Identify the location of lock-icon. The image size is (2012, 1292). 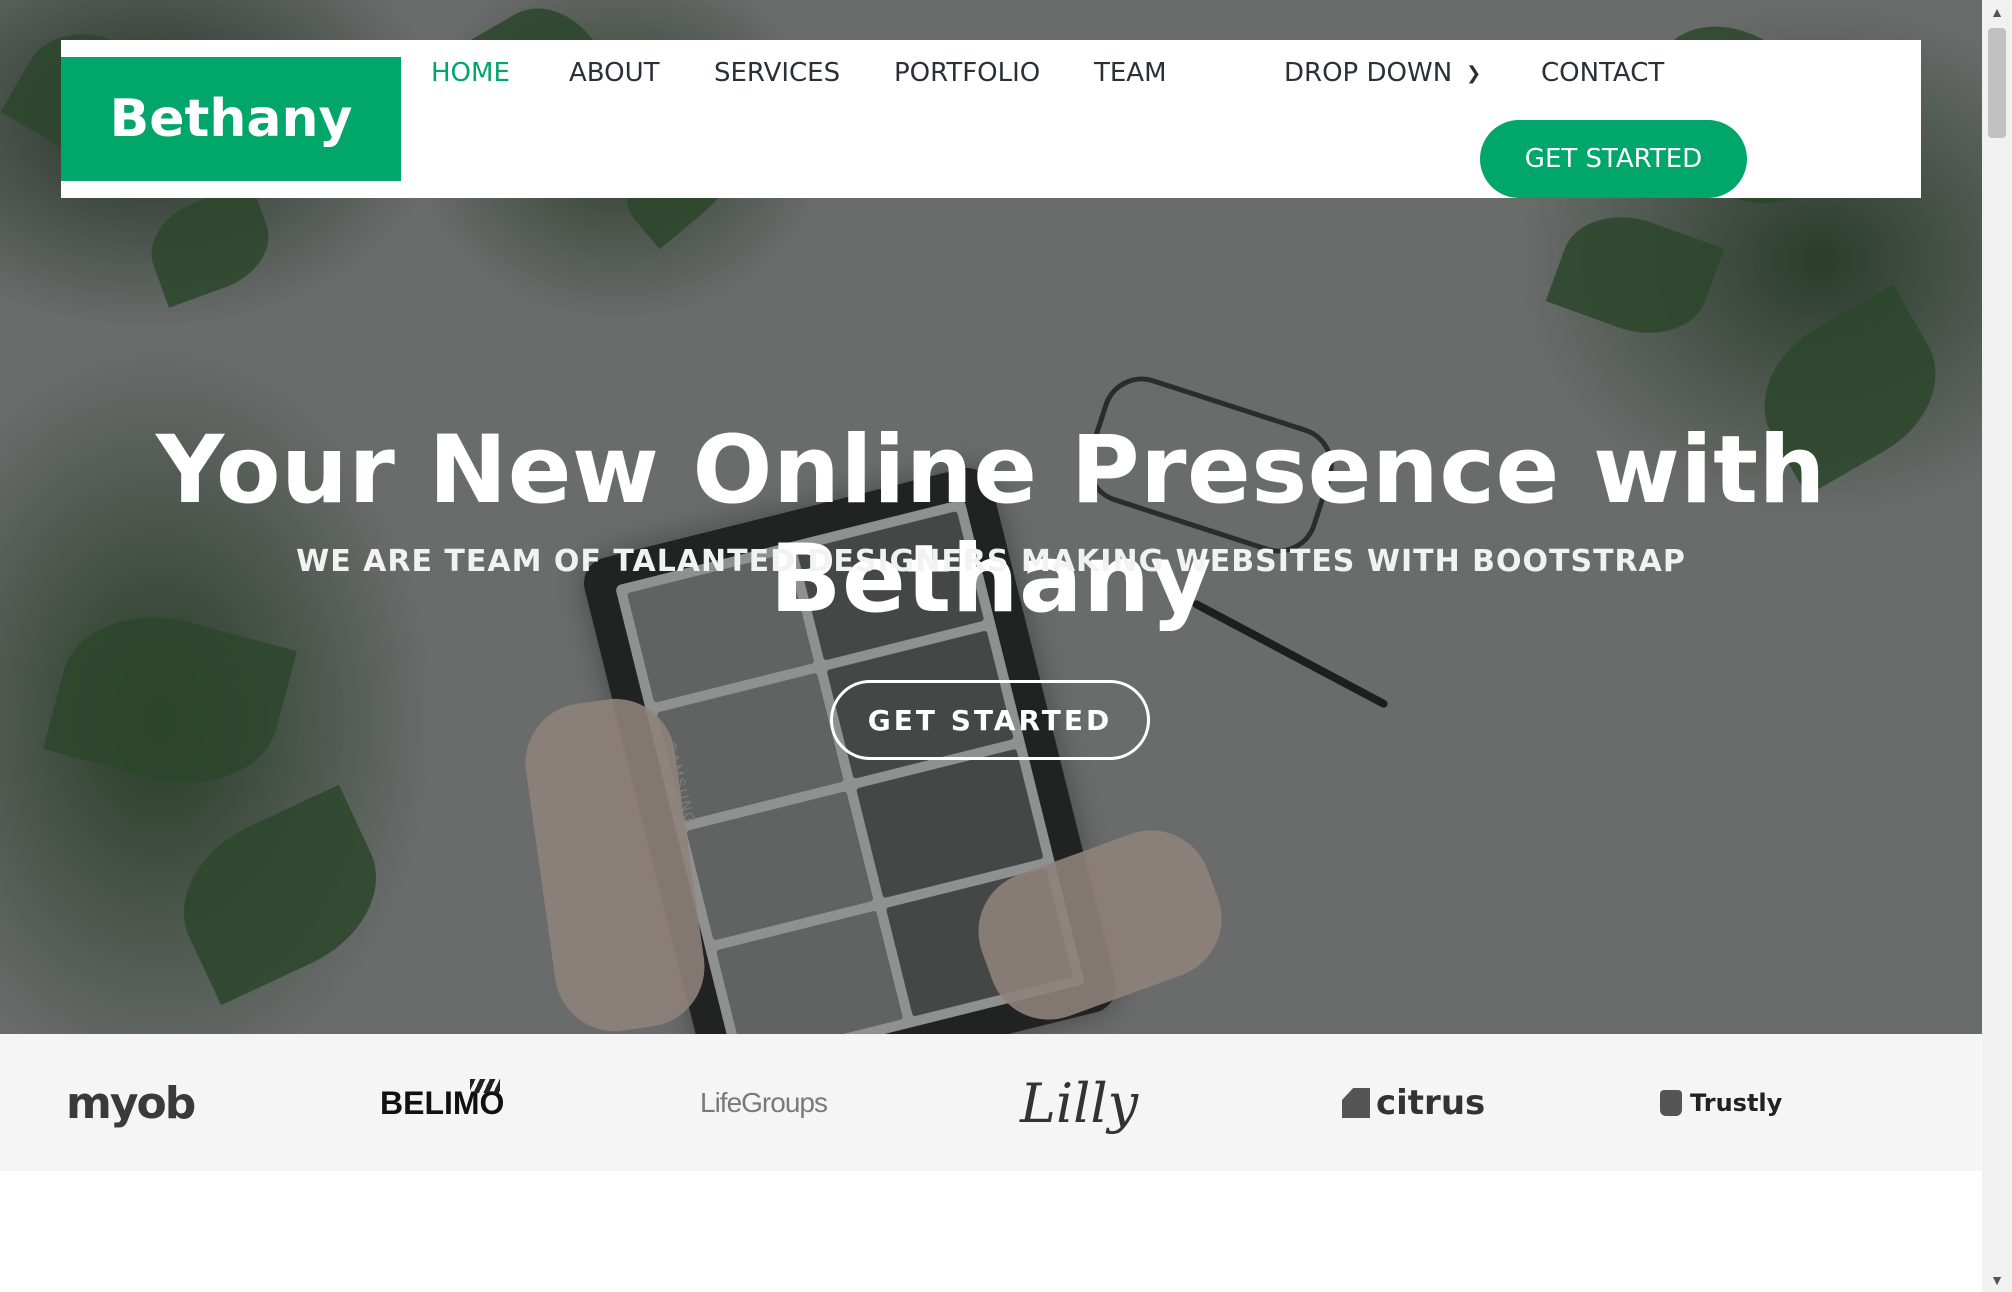
(1671, 1103).